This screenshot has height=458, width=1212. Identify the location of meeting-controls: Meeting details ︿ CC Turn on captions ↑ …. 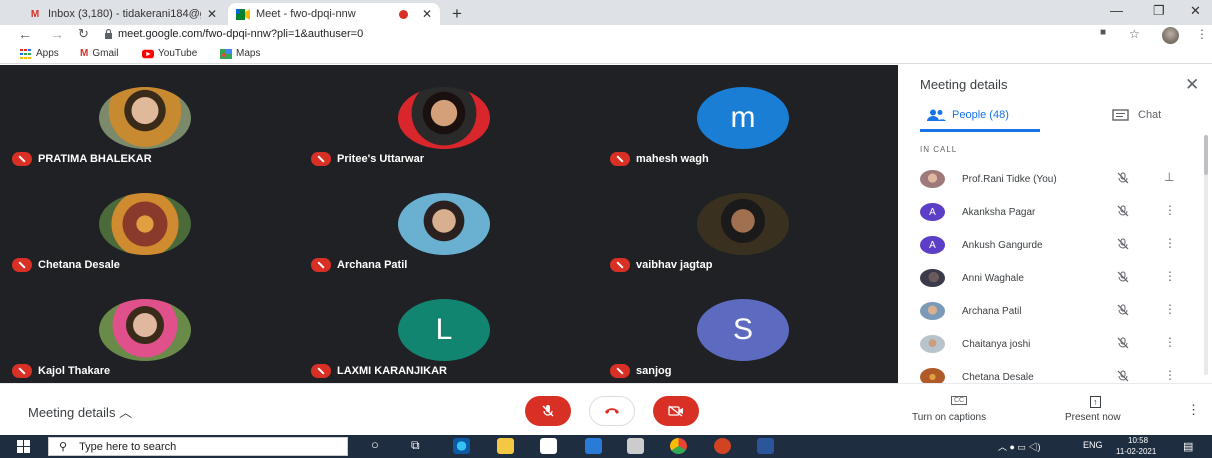
(606, 409).